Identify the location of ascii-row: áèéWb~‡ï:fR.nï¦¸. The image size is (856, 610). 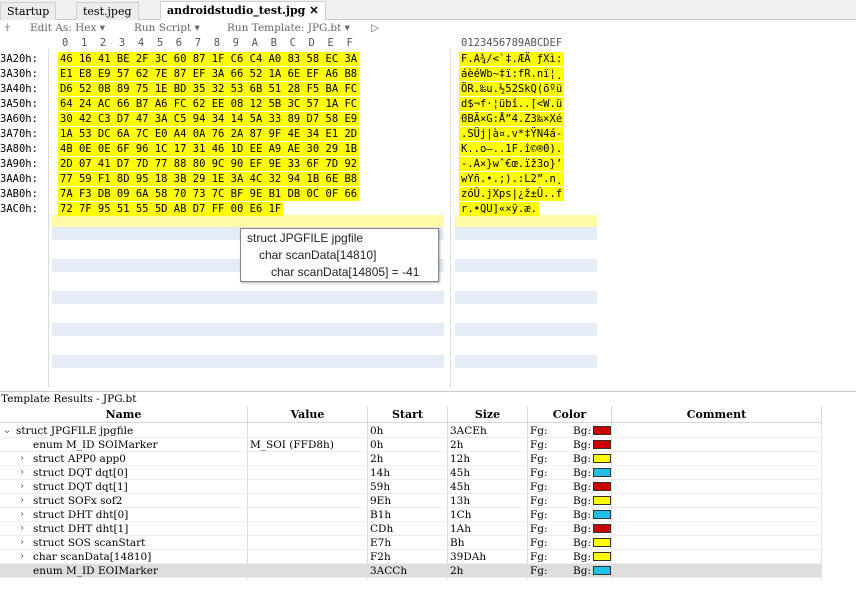
(512, 74).